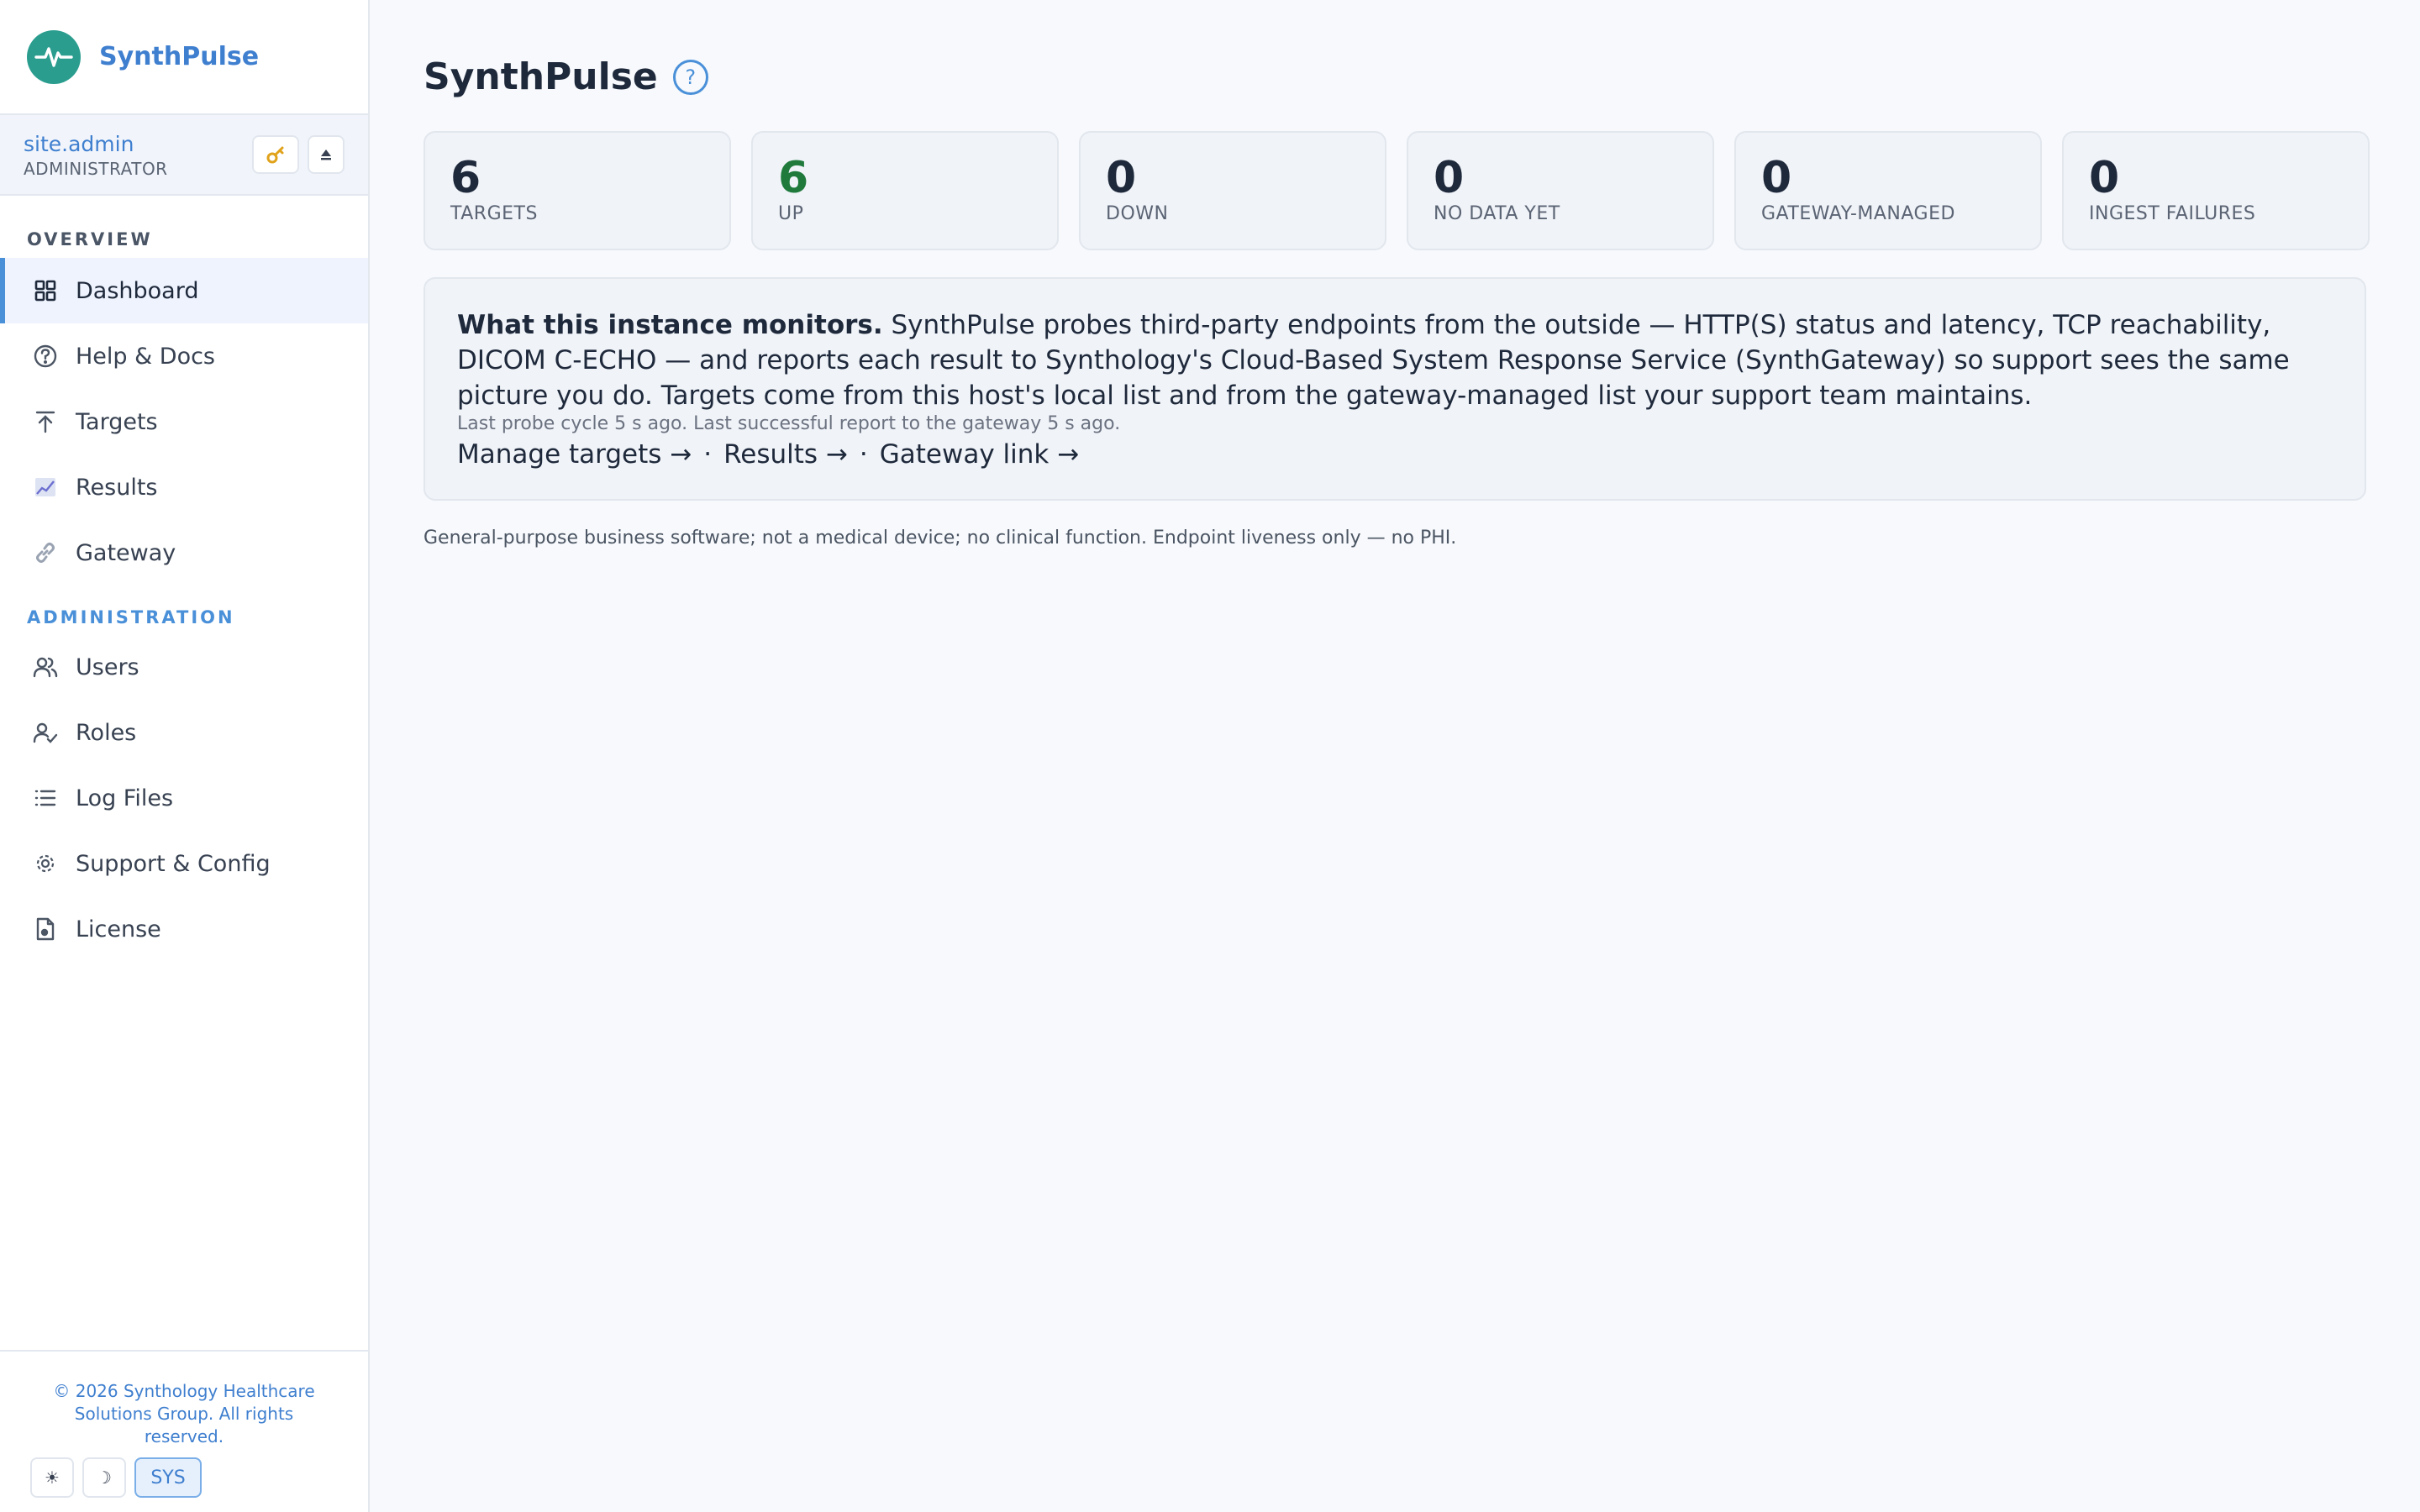  What do you see at coordinates (1137, 213) in the screenshot?
I see `stat-label: DOWN` at bounding box center [1137, 213].